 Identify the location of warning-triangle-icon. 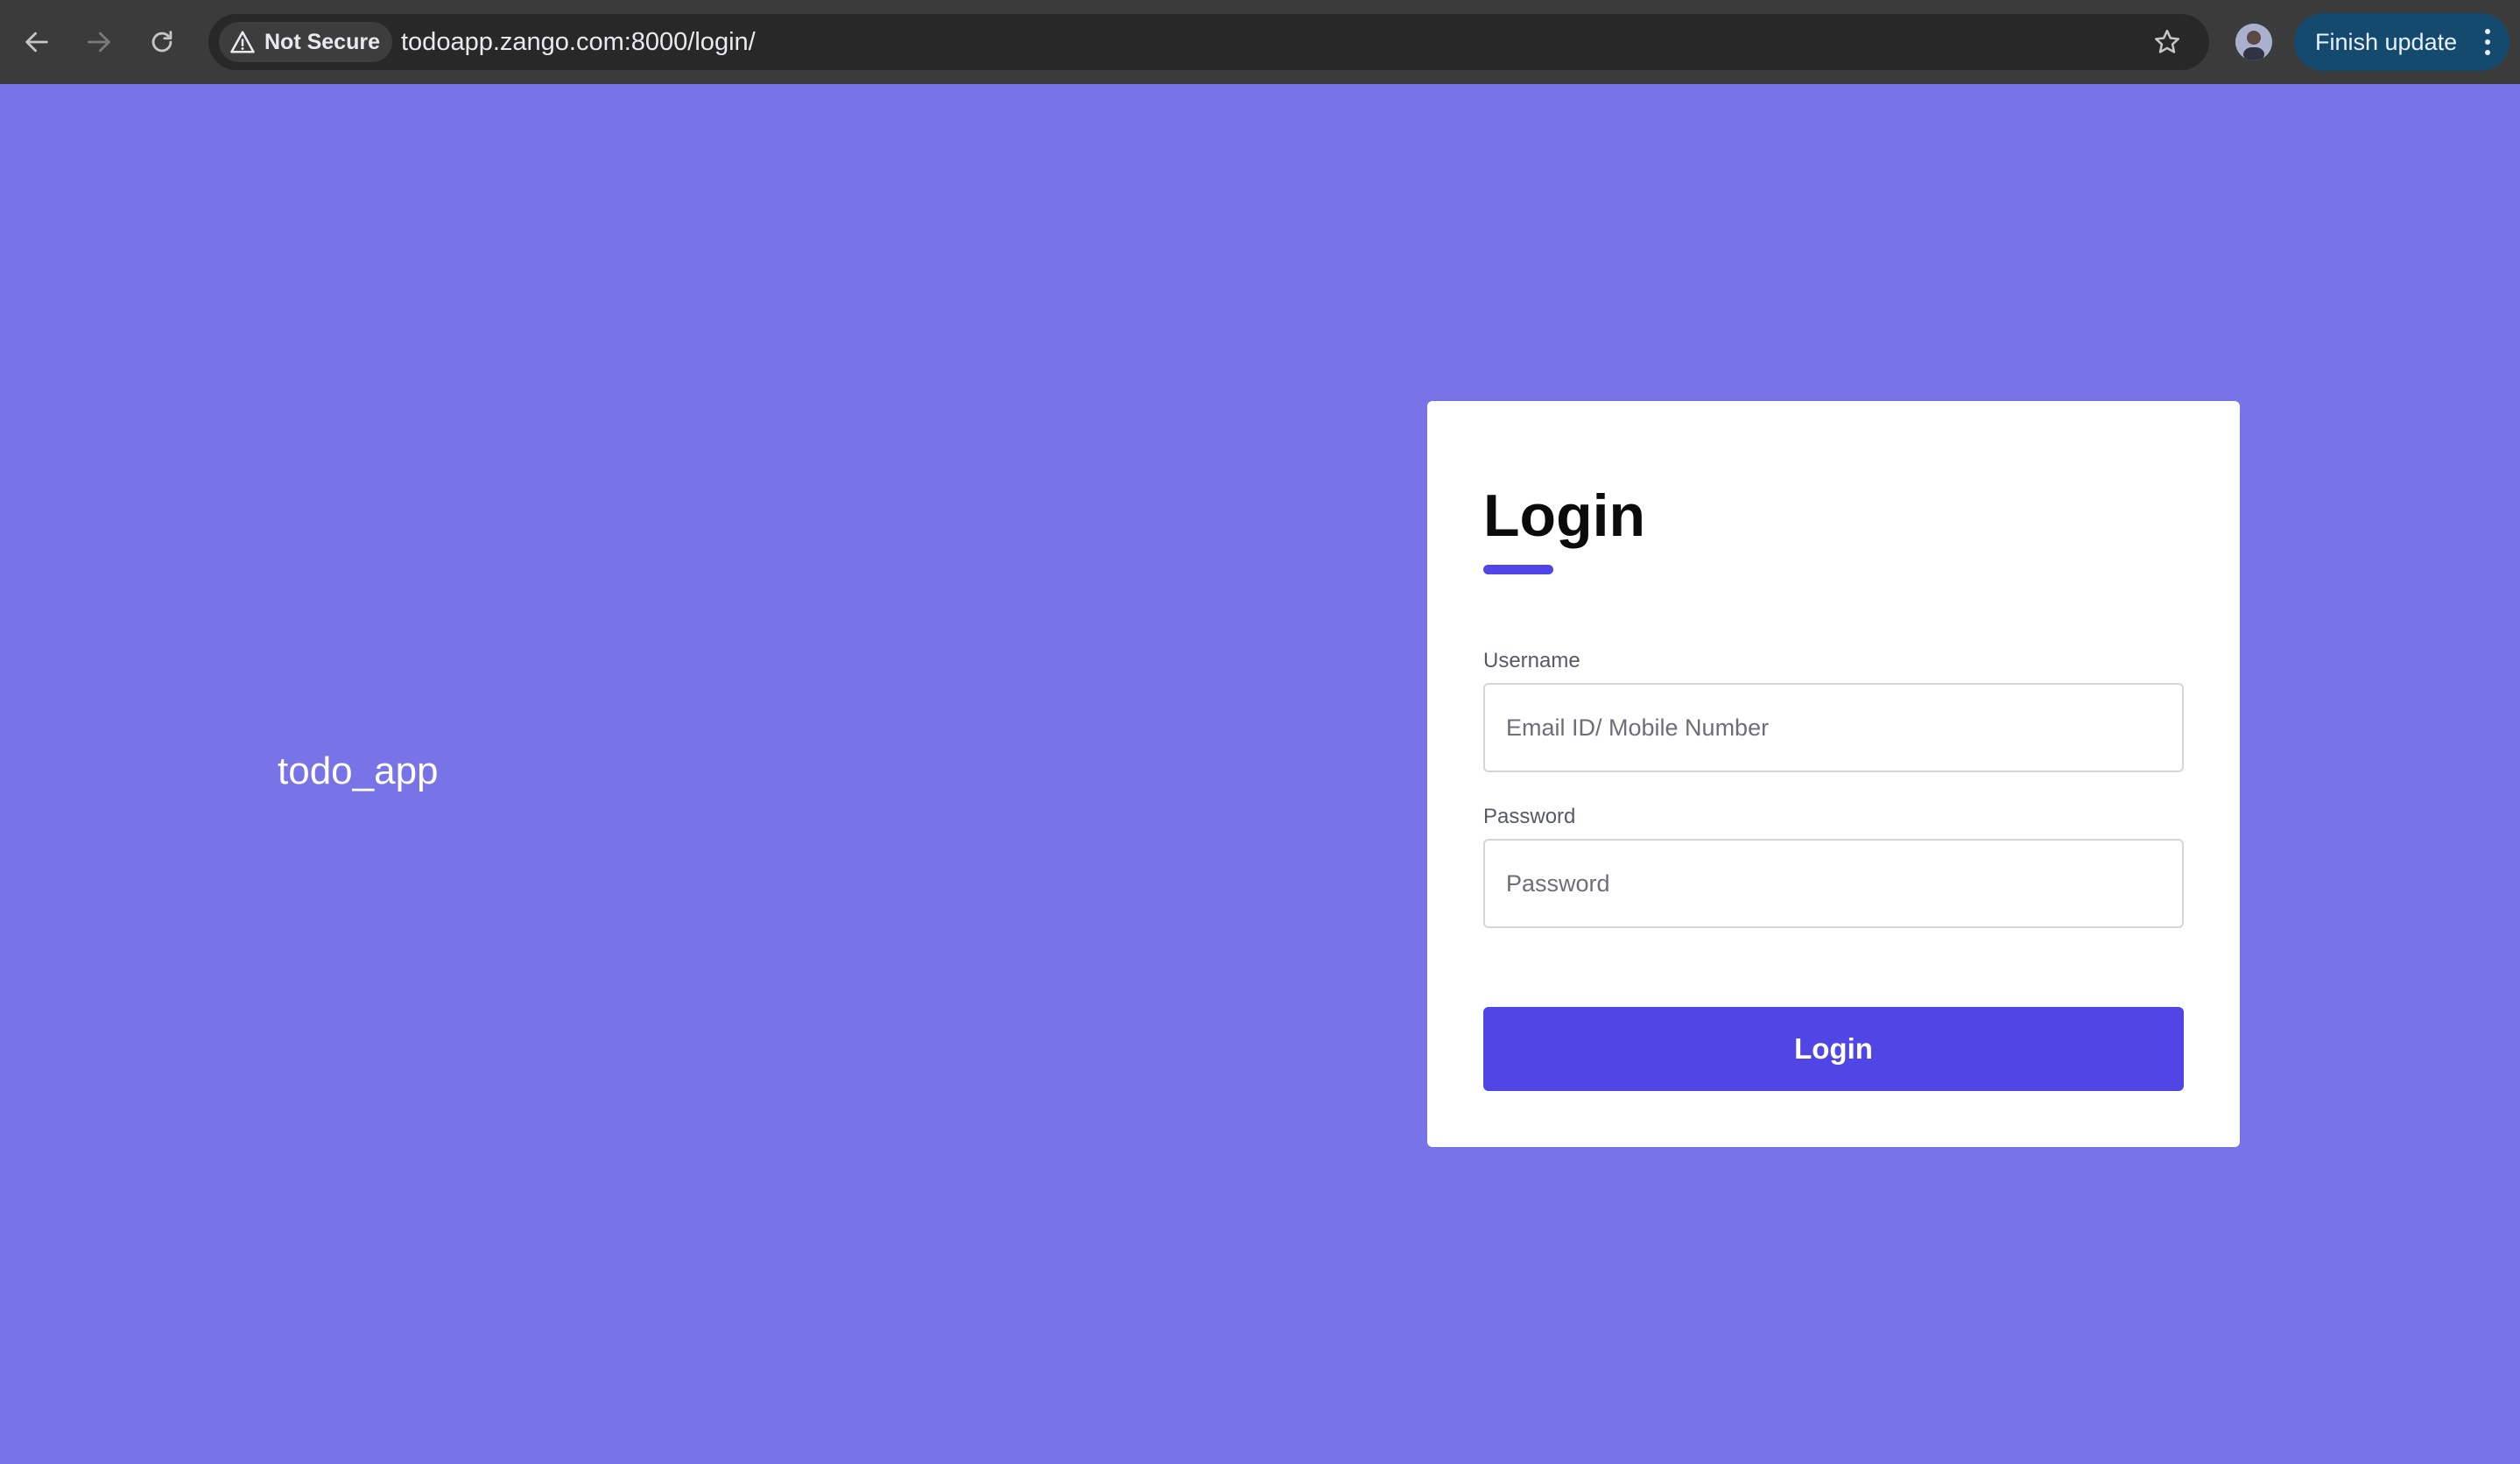
(242, 42).